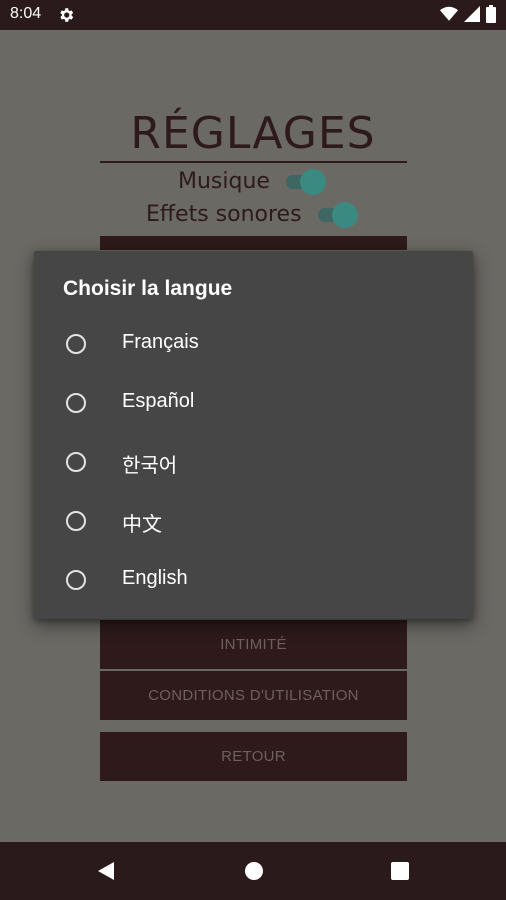  What do you see at coordinates (253, 464) in the screenshot?
I see `language-option-korean: 한국어` at bounding box center [253, 464].